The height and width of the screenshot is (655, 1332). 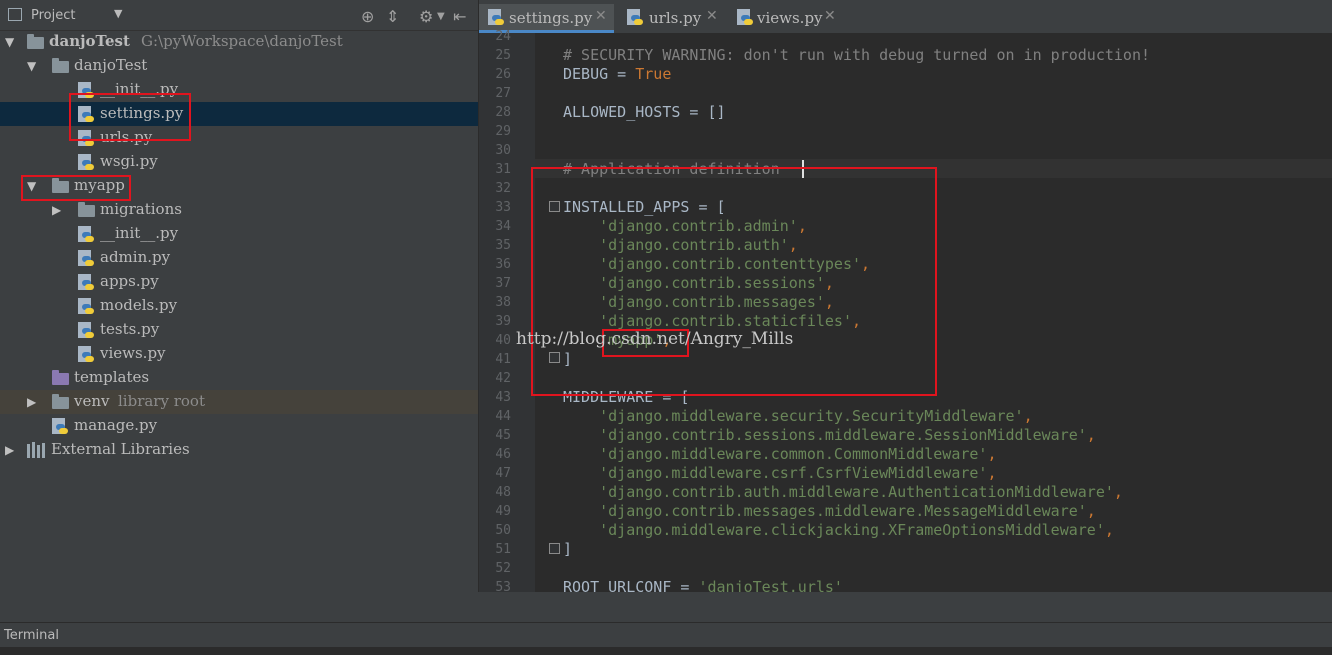 I want to click on line-number: 47, so click(x=503, y=473).